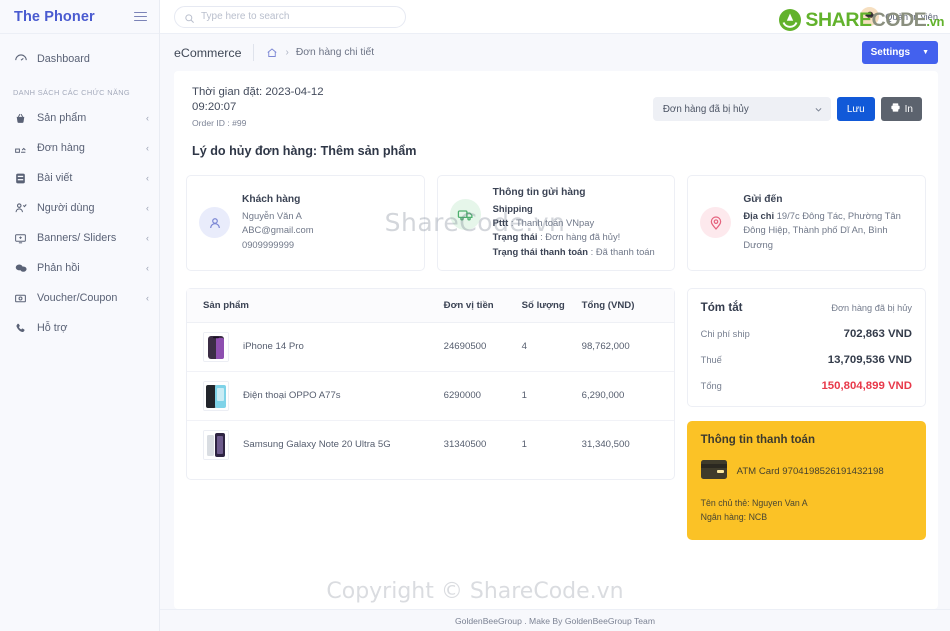 The image size is (950, 631). I want to click on shipping-fee-row: Shipping, so click(574, 209).